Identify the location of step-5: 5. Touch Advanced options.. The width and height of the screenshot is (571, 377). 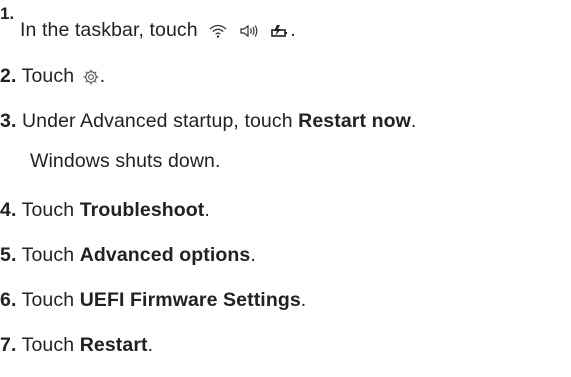
(128, 255).